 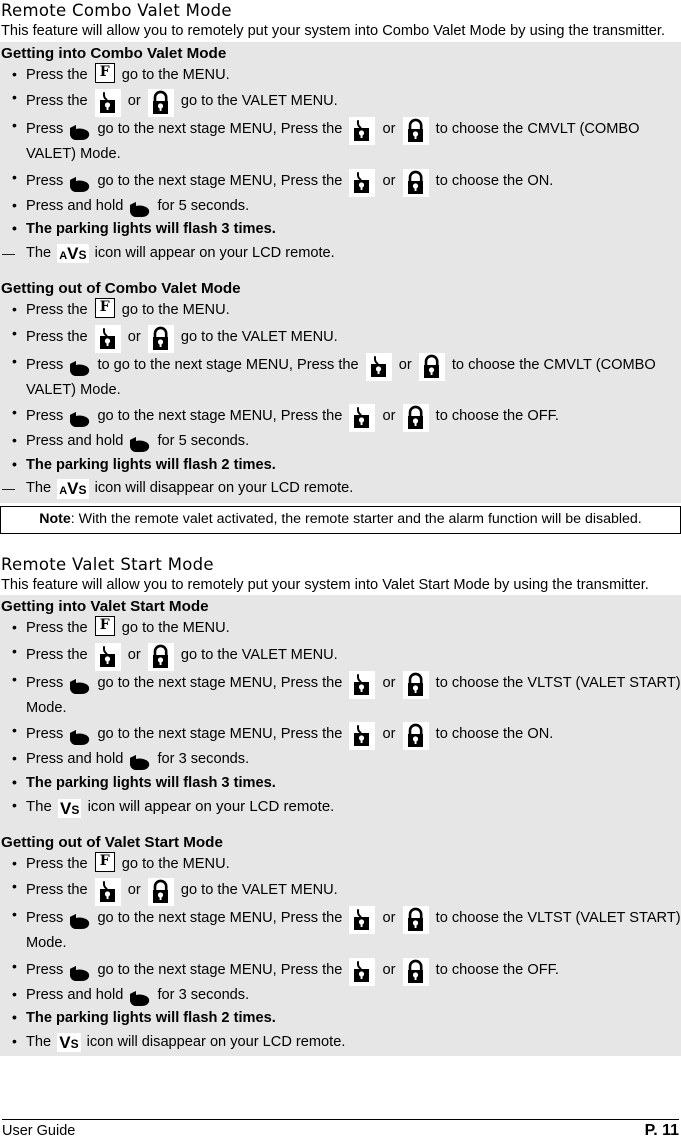 What do you see at coordinates (497, 415) in the screenshot?
I see `step-text: to choose the OFF.` at bounding box center [497, 415].